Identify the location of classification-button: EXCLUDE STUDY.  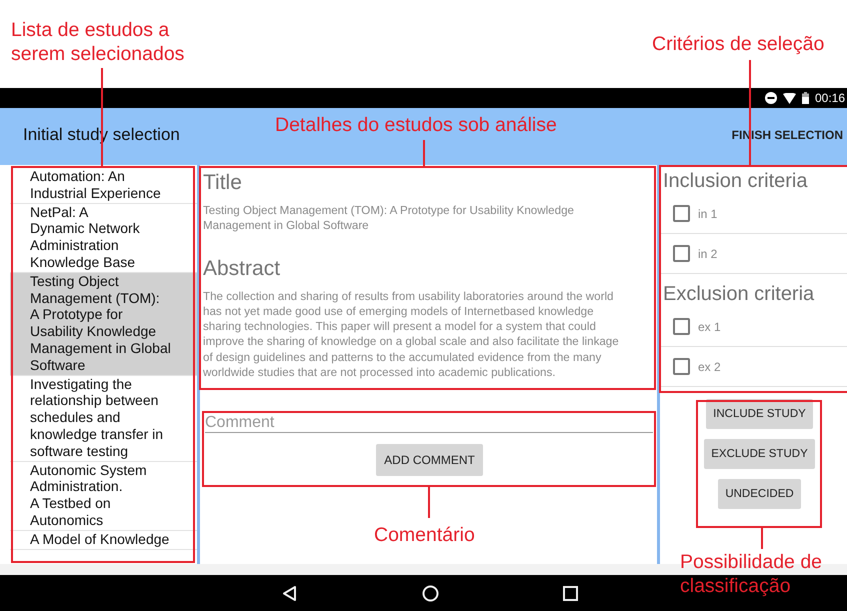
(759, 454).